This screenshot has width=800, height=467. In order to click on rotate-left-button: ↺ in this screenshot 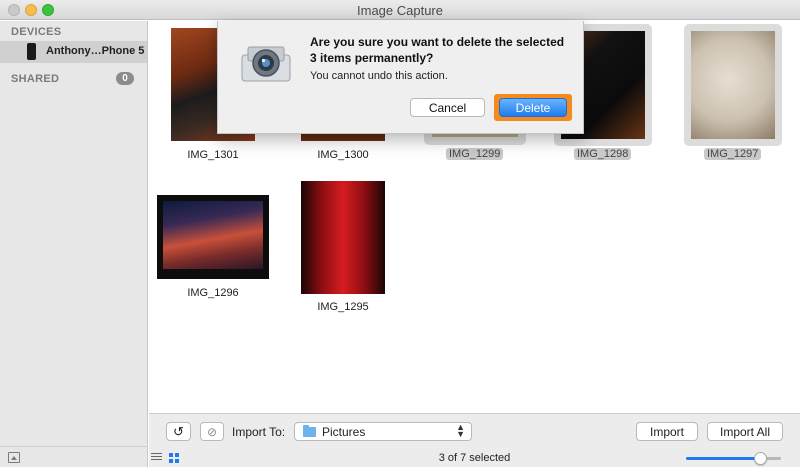, I will do `click(178, 431)`.